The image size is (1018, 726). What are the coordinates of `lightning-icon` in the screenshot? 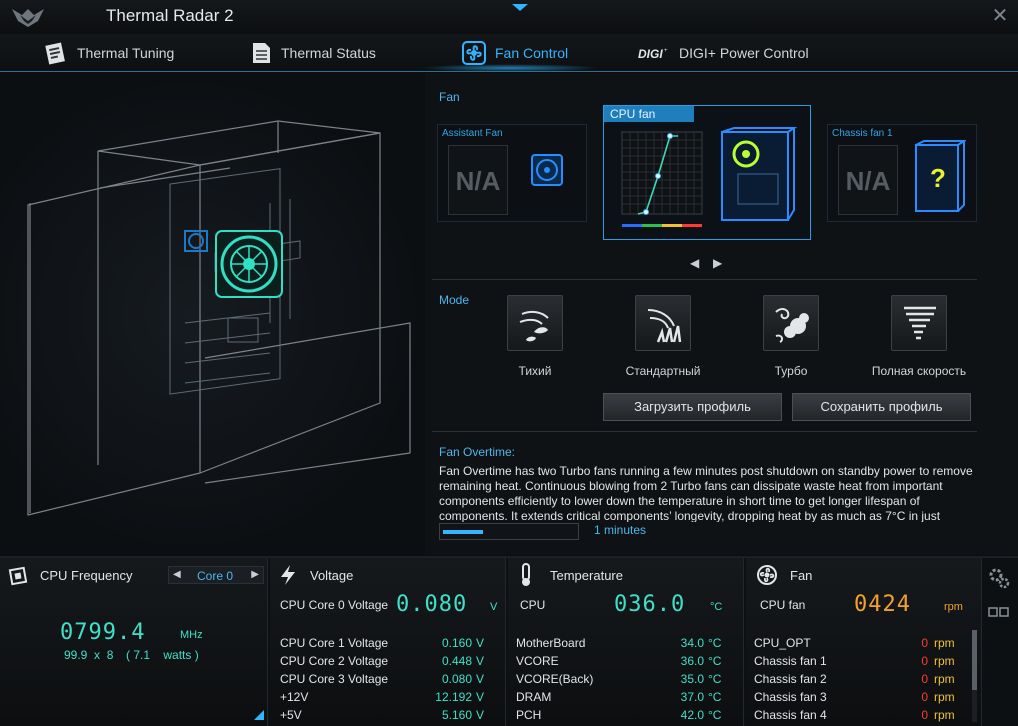 It's located at (288, 575).